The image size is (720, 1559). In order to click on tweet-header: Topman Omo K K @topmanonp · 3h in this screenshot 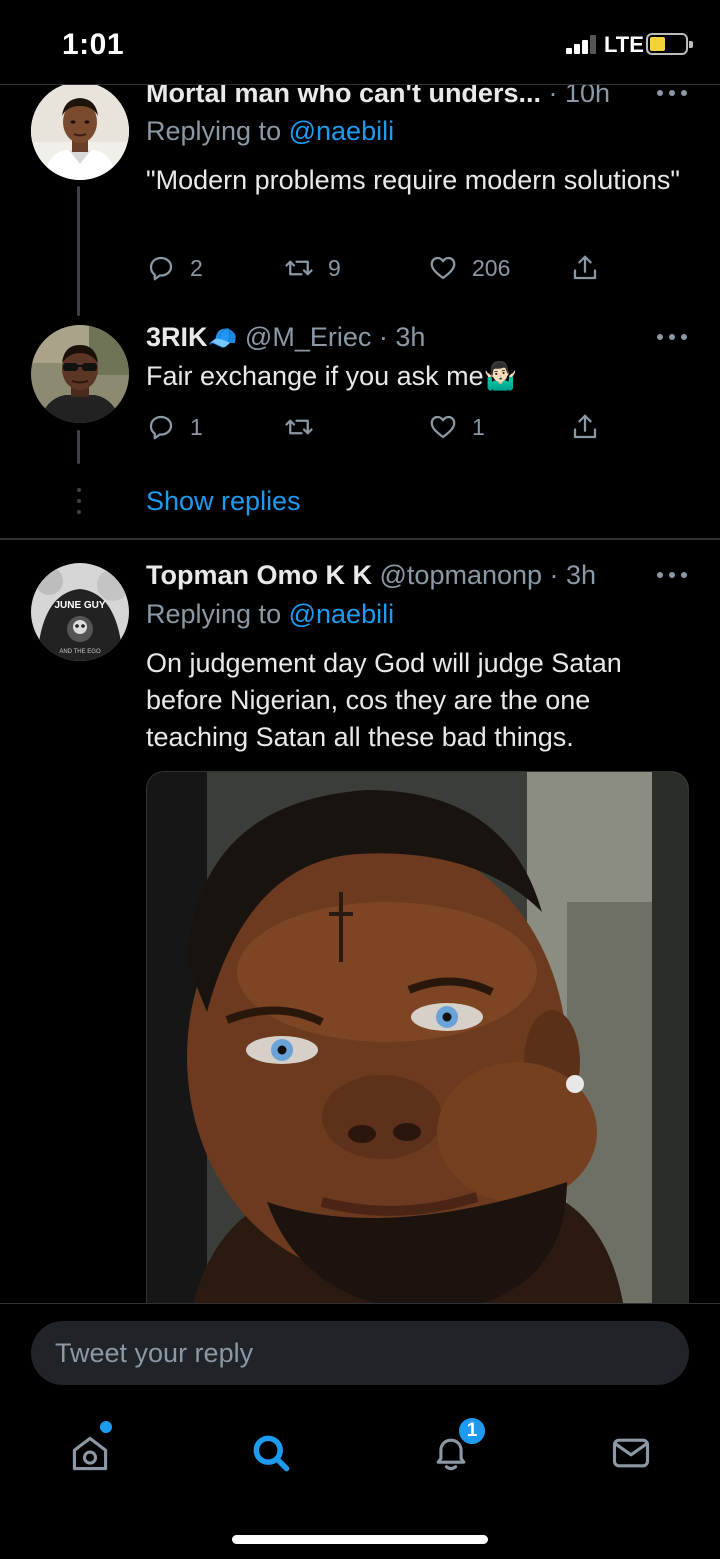, I will do `click(371, 575)`.